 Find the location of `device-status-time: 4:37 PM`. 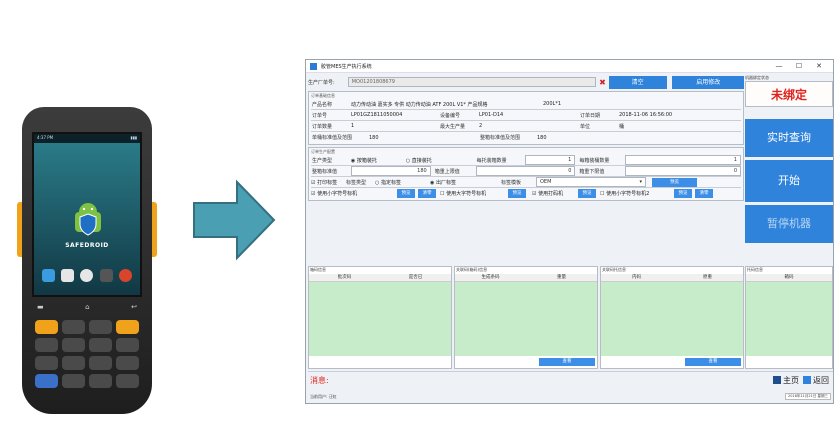

device-status-time: 4:37 PM is located at coordinates (45, 137).